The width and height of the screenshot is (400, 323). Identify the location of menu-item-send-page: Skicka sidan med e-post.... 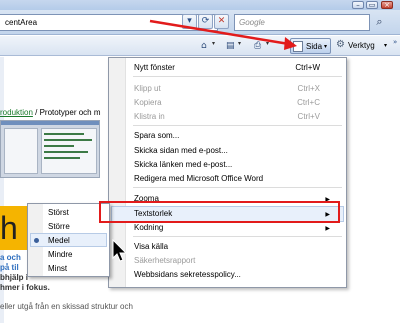
(181, 150).